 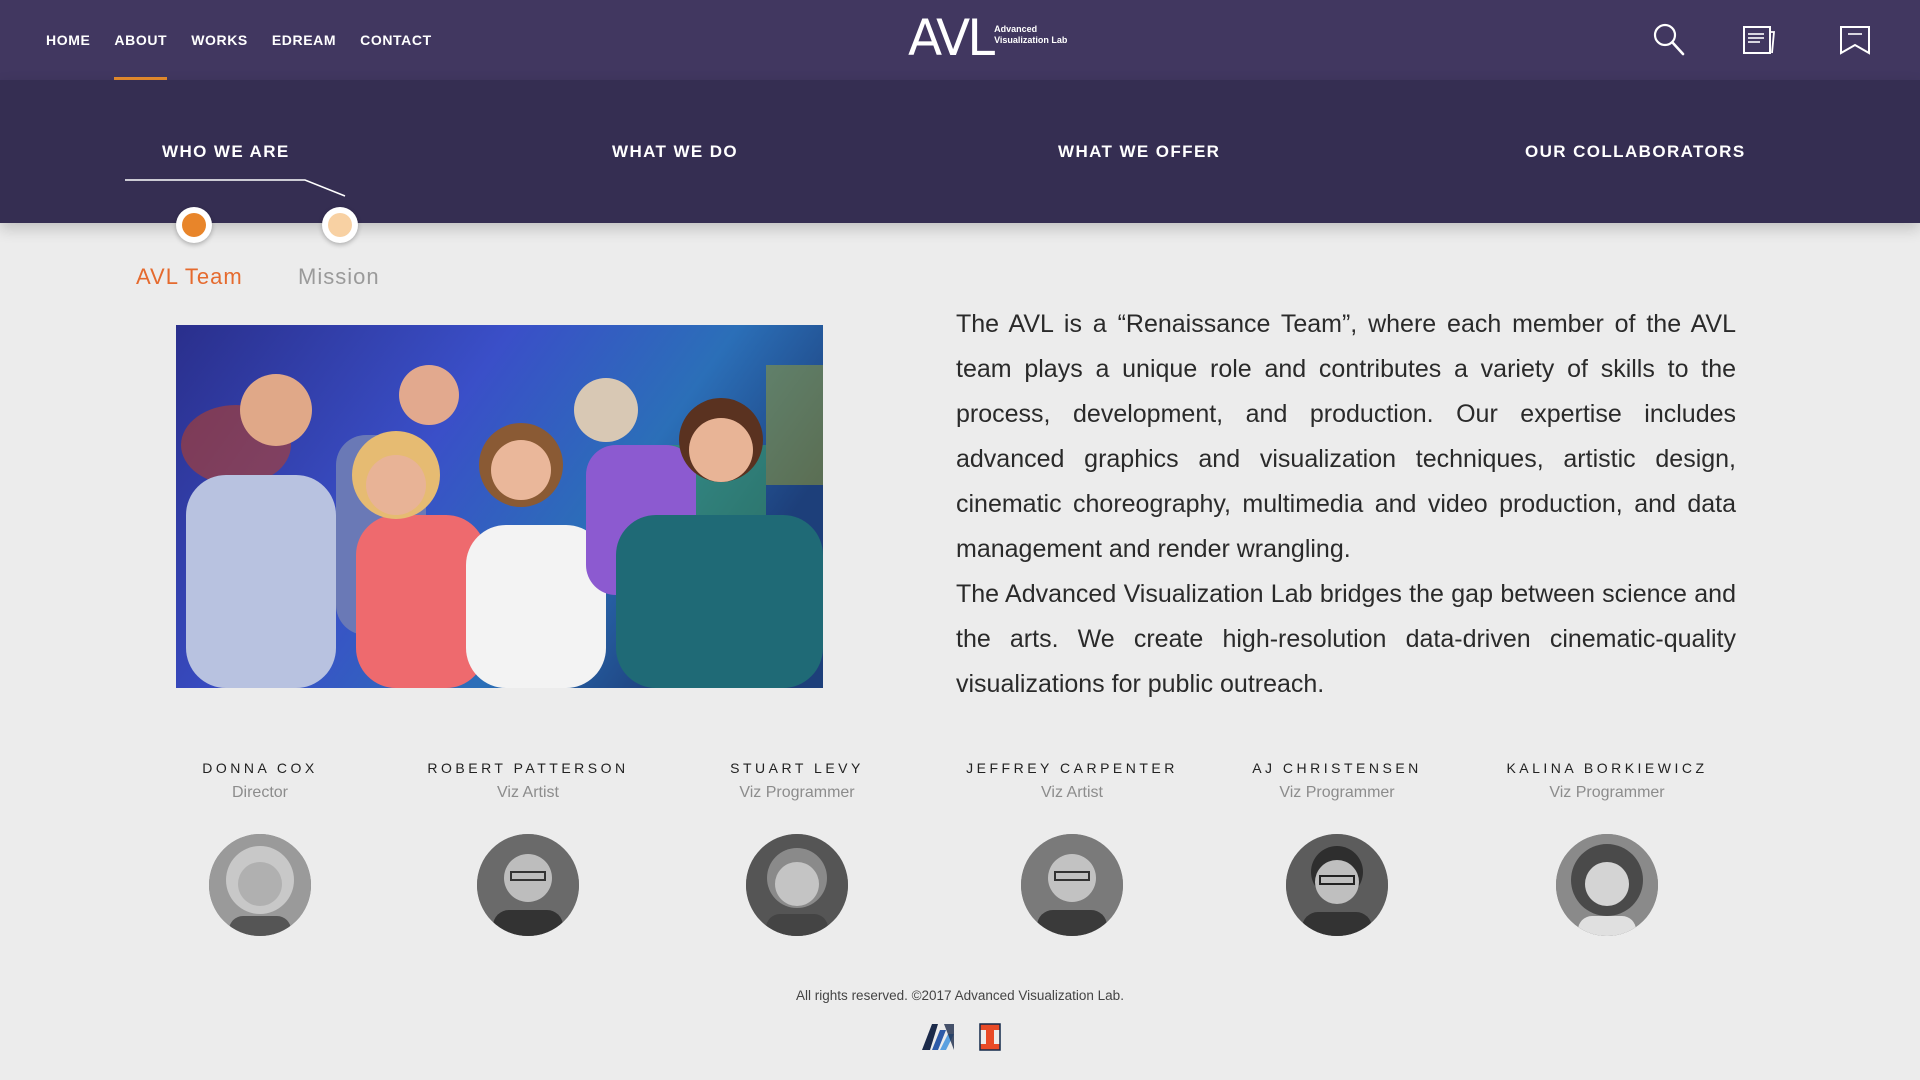 I want to click on logo-subtitle: Advanced Visualization Lab, so click(x=1039, y=35).